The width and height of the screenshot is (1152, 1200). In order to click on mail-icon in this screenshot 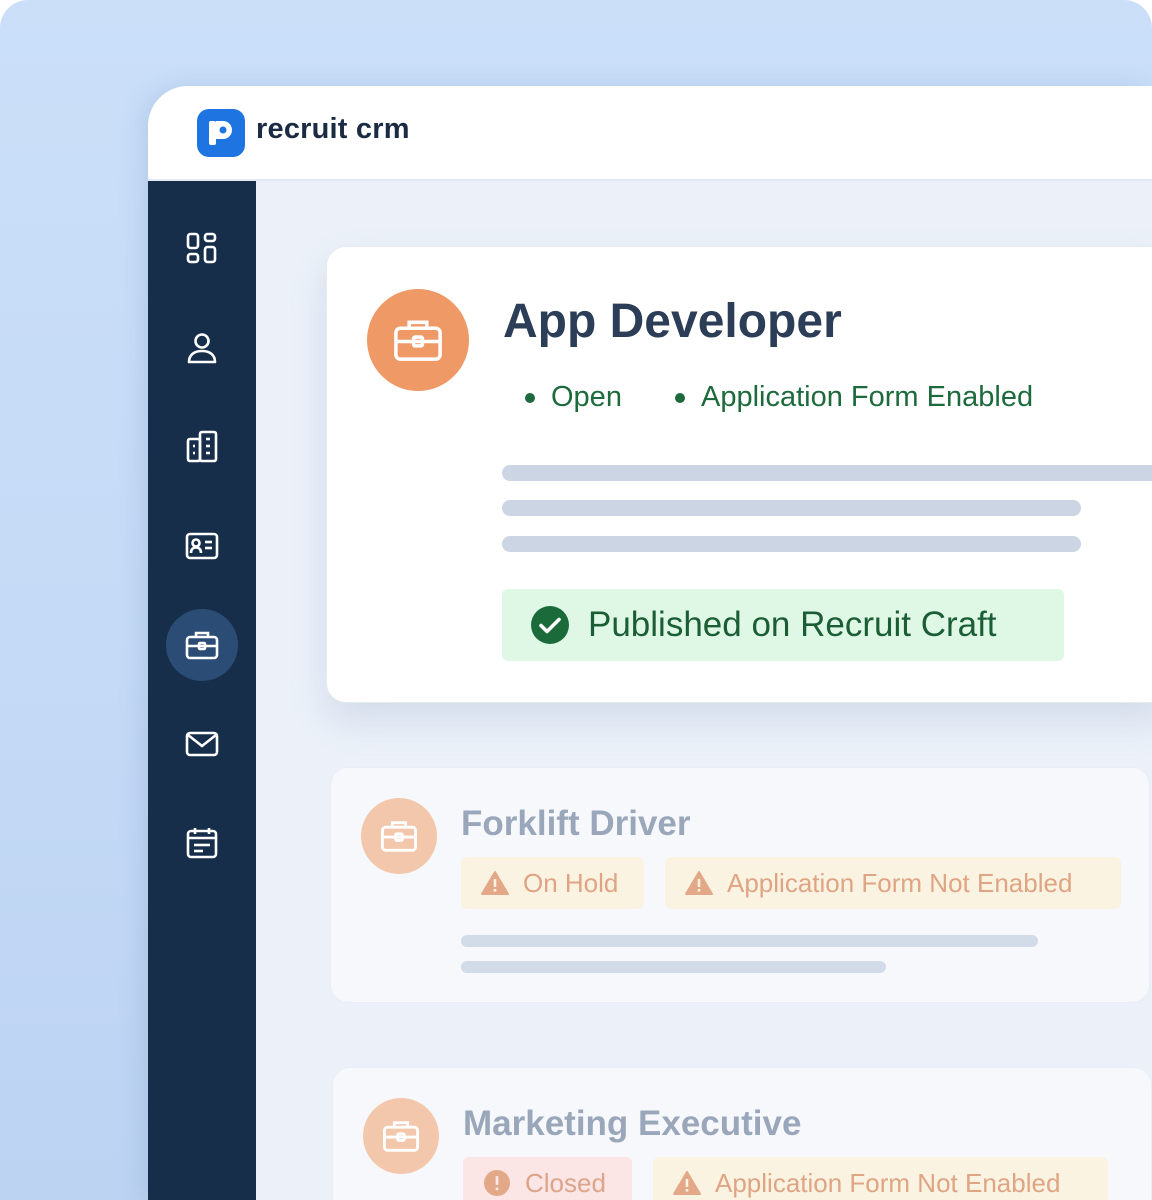, I will do `click(202, 744)`.